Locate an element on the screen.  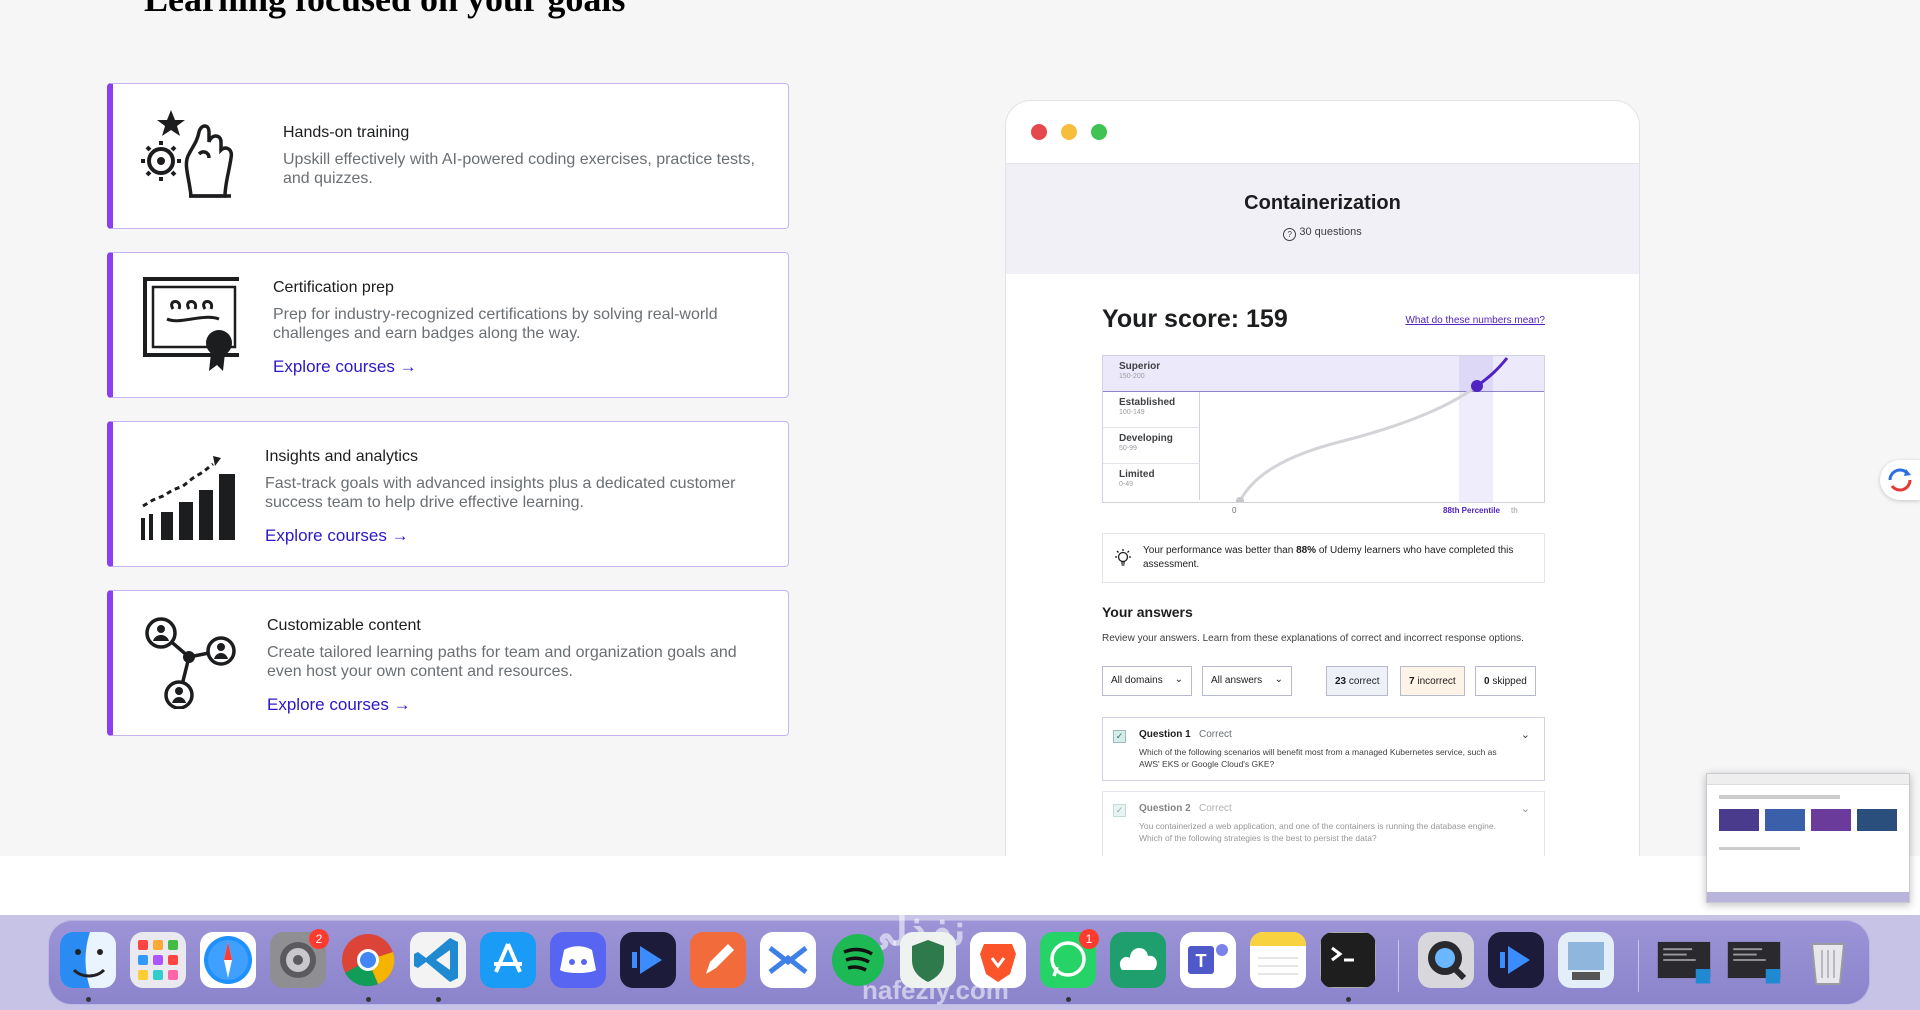
vscode-icon is located at coordinates (438, 960).